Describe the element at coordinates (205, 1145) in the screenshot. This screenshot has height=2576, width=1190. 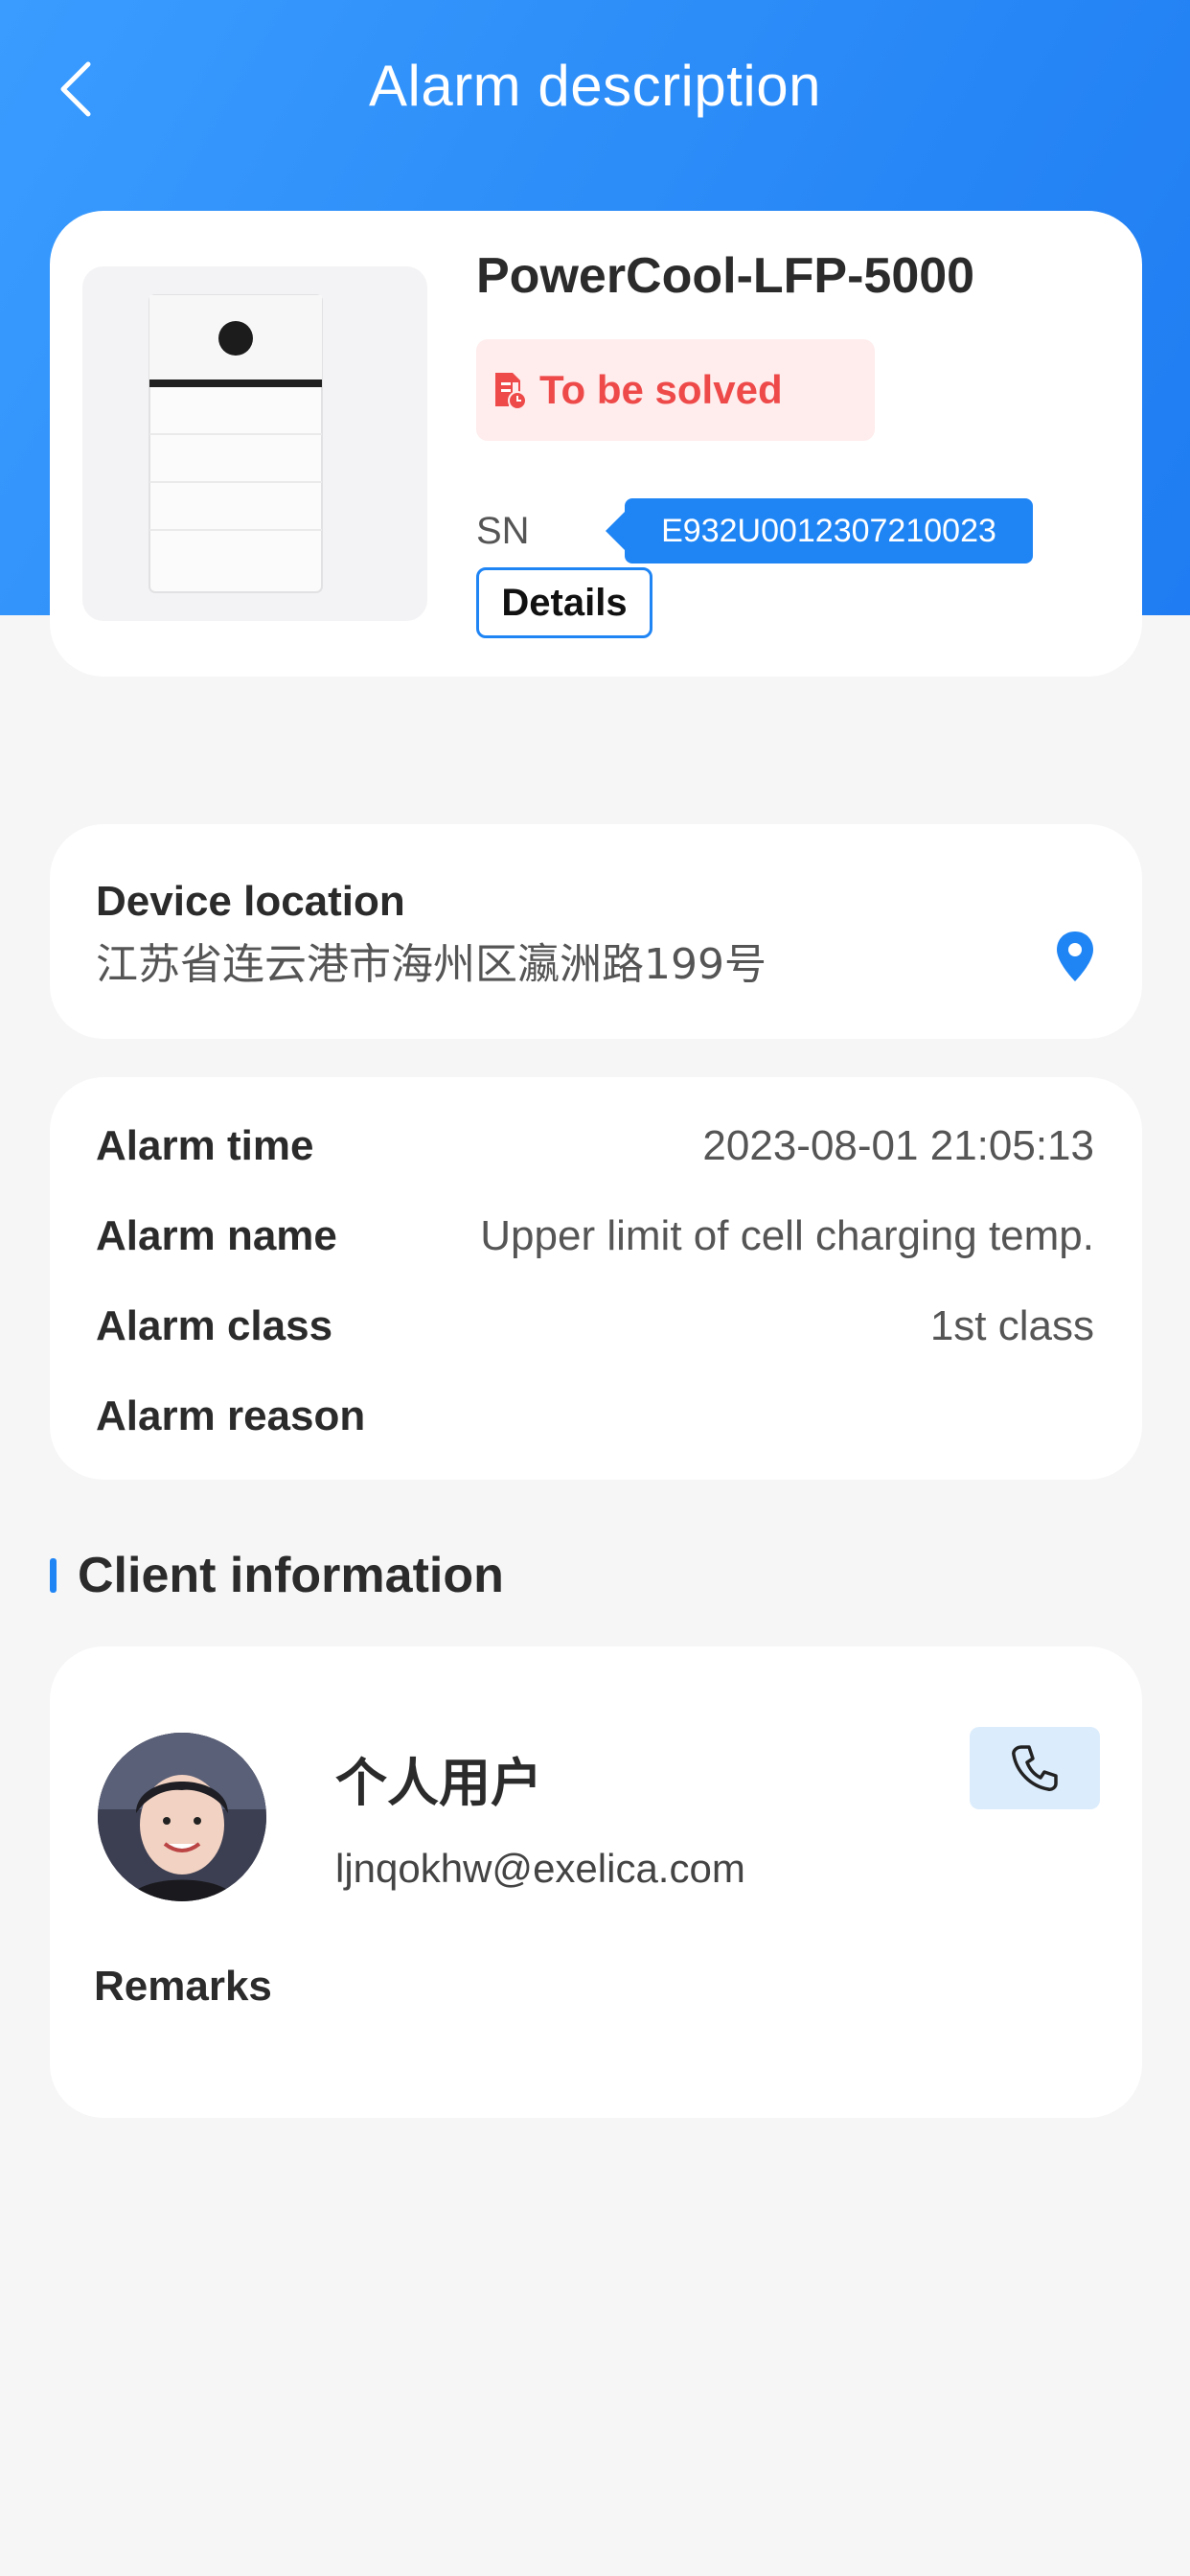
I see `alarm-time-label: Alarm time` at that location.